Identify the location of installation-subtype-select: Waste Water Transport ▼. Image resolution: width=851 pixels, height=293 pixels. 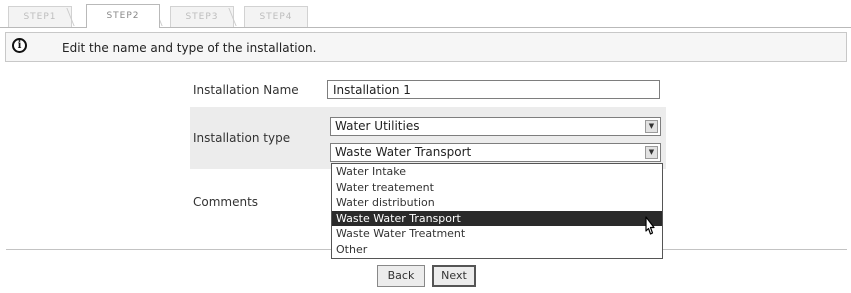
(495, 152).